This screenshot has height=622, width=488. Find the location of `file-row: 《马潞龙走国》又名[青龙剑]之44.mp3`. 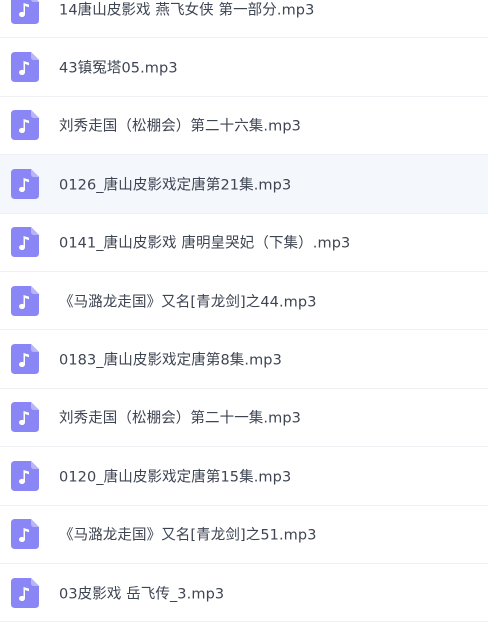

file-row: 《马潞龙走国》又名[青龙剑]之44.mp3 is located at coordinates (244, 301).